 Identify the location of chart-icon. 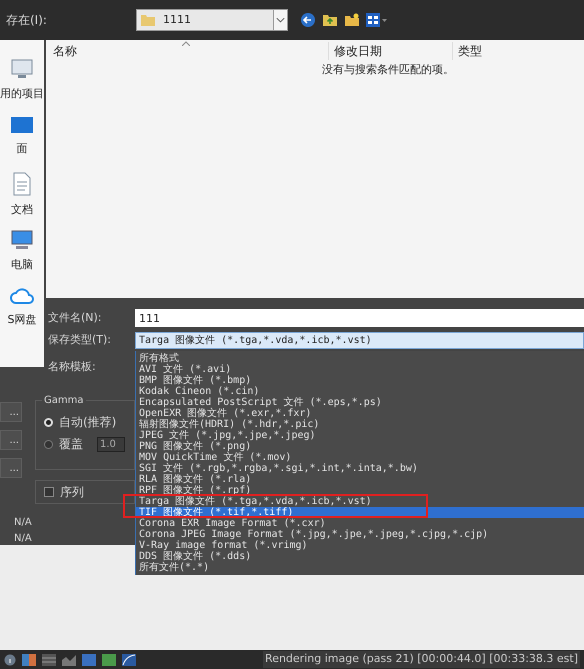
(69, 660).